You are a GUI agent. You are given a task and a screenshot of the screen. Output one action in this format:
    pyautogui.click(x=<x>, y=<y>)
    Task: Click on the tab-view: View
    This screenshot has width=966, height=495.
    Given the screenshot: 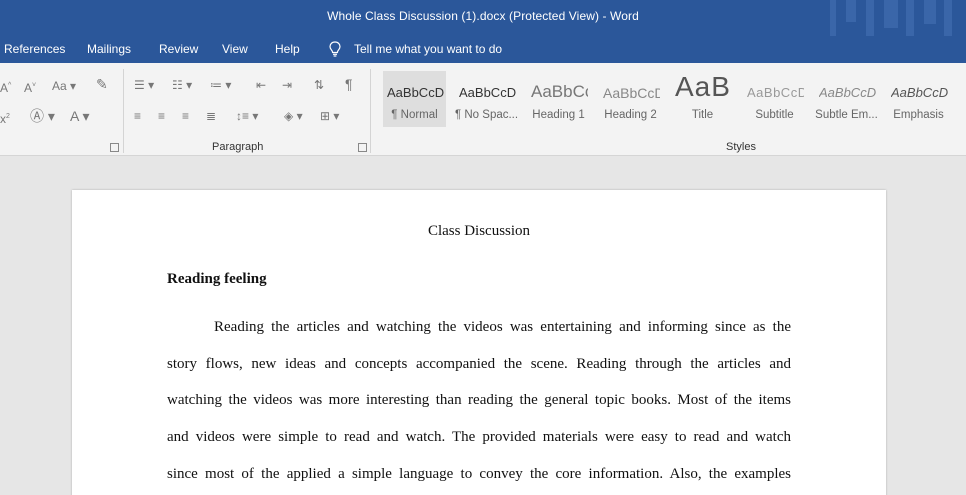 What is the action you would take?
    pyautogui.click(x=235, y=49)
    